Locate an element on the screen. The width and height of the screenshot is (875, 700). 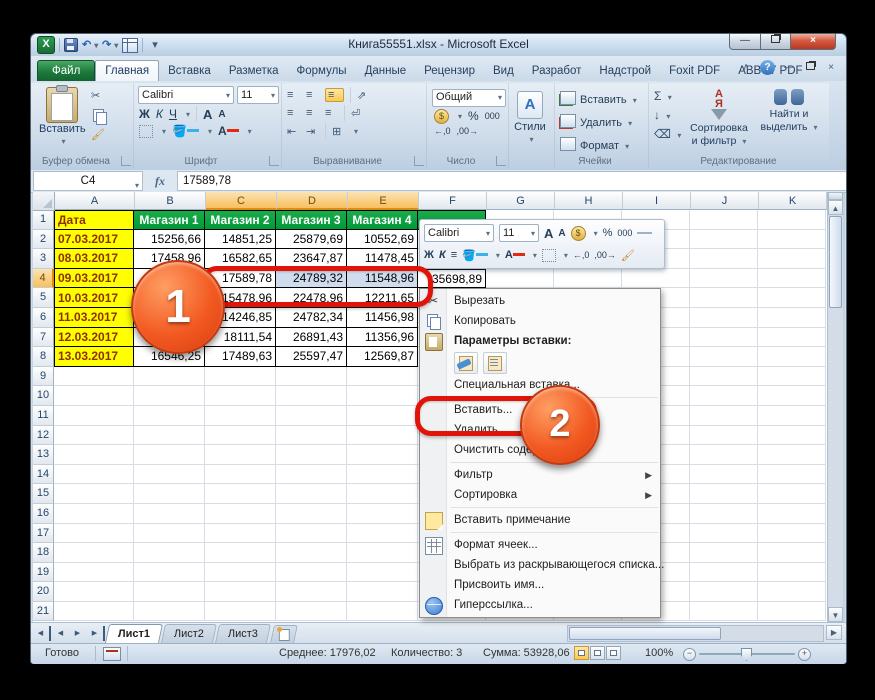
mini-shrink-font-button: А is located at coordinates (561, 233).